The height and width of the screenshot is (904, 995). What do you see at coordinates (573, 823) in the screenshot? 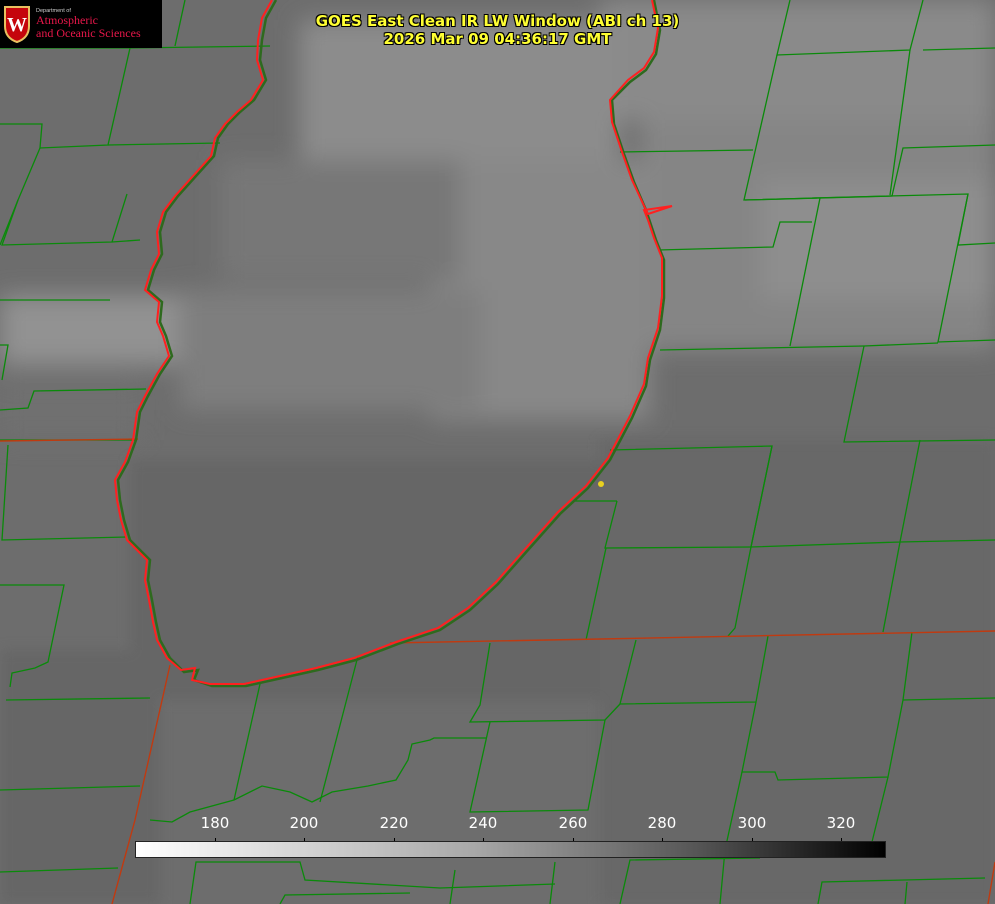
I see `colorbar-tick-label: 260` at bounding box center [573, 823].